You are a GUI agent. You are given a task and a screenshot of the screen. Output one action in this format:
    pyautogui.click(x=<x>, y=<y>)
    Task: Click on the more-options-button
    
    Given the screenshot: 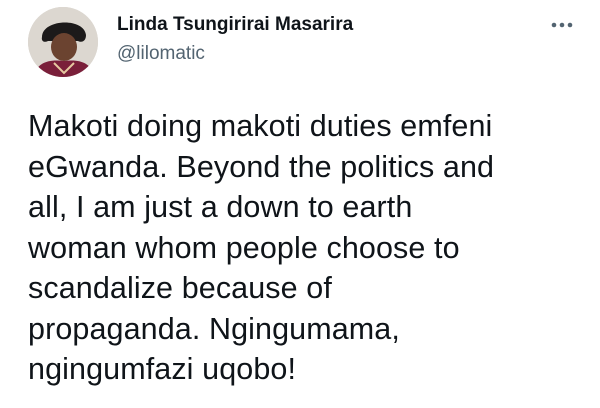 What is the action you would take?
    pyautogui.click(x=562, y=25)
    